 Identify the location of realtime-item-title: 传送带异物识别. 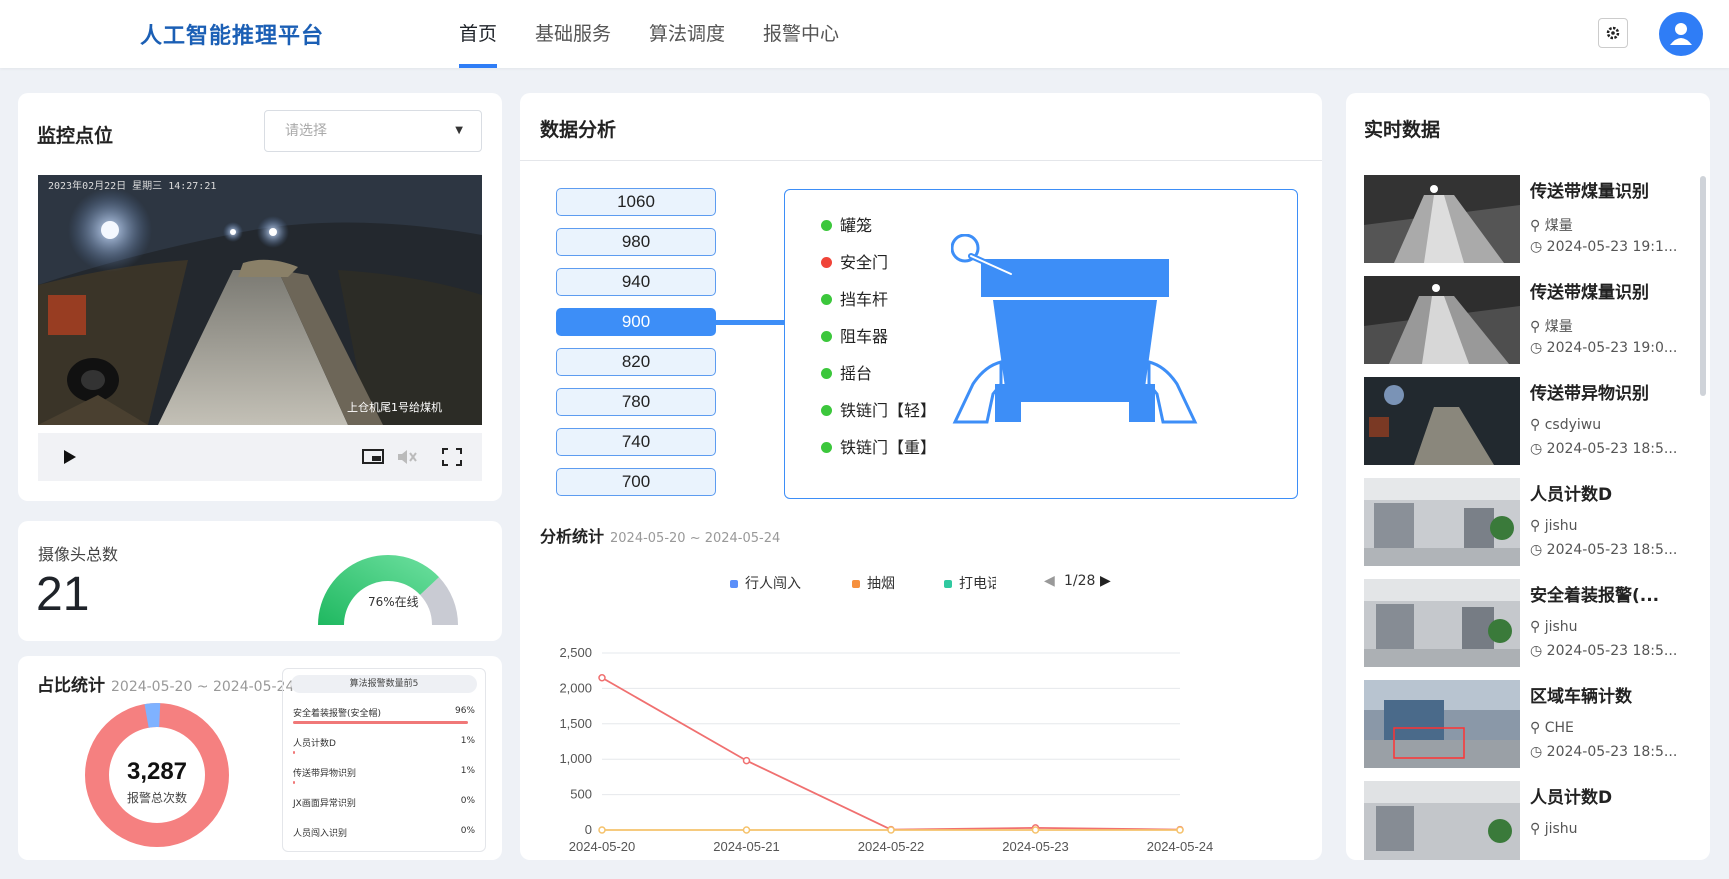
(1589, 394).